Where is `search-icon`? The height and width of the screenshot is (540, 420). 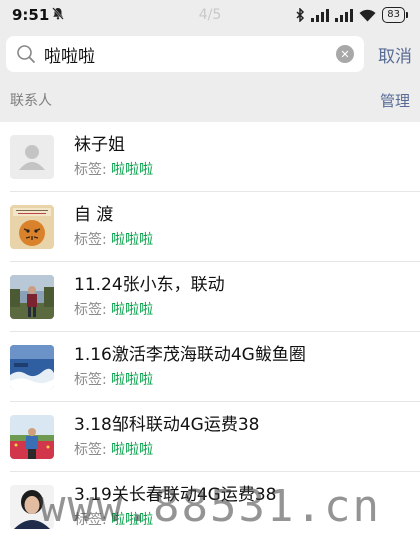 search-icon is located at coordinates (26, 54).